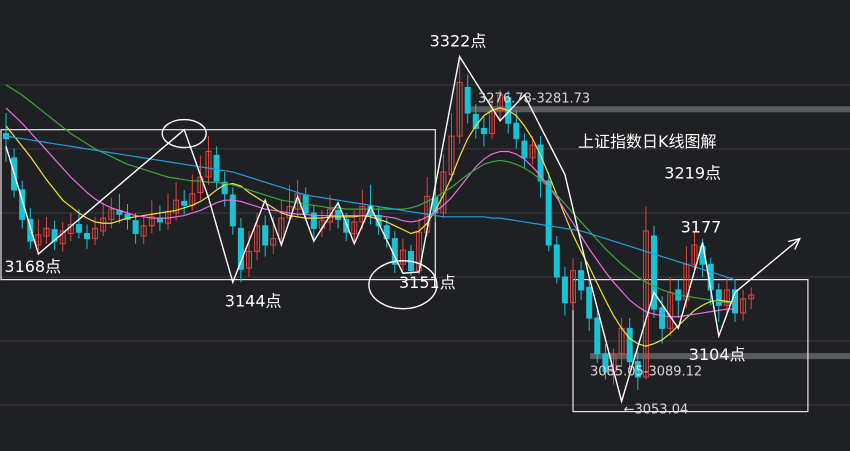 The image size is (850, 451). I want to click on chart-title: 上证指数日K线图解, so click(647, 141).